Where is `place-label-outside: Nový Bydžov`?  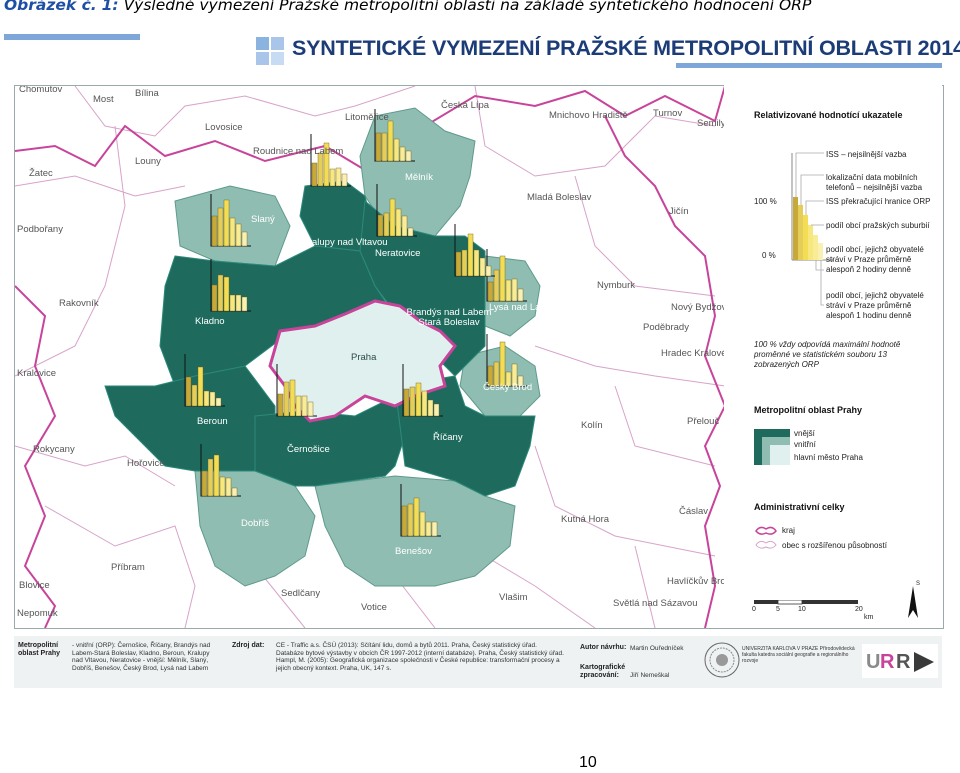 place-label-outside: Nový Bydžov is located at coordinates (699, 307).